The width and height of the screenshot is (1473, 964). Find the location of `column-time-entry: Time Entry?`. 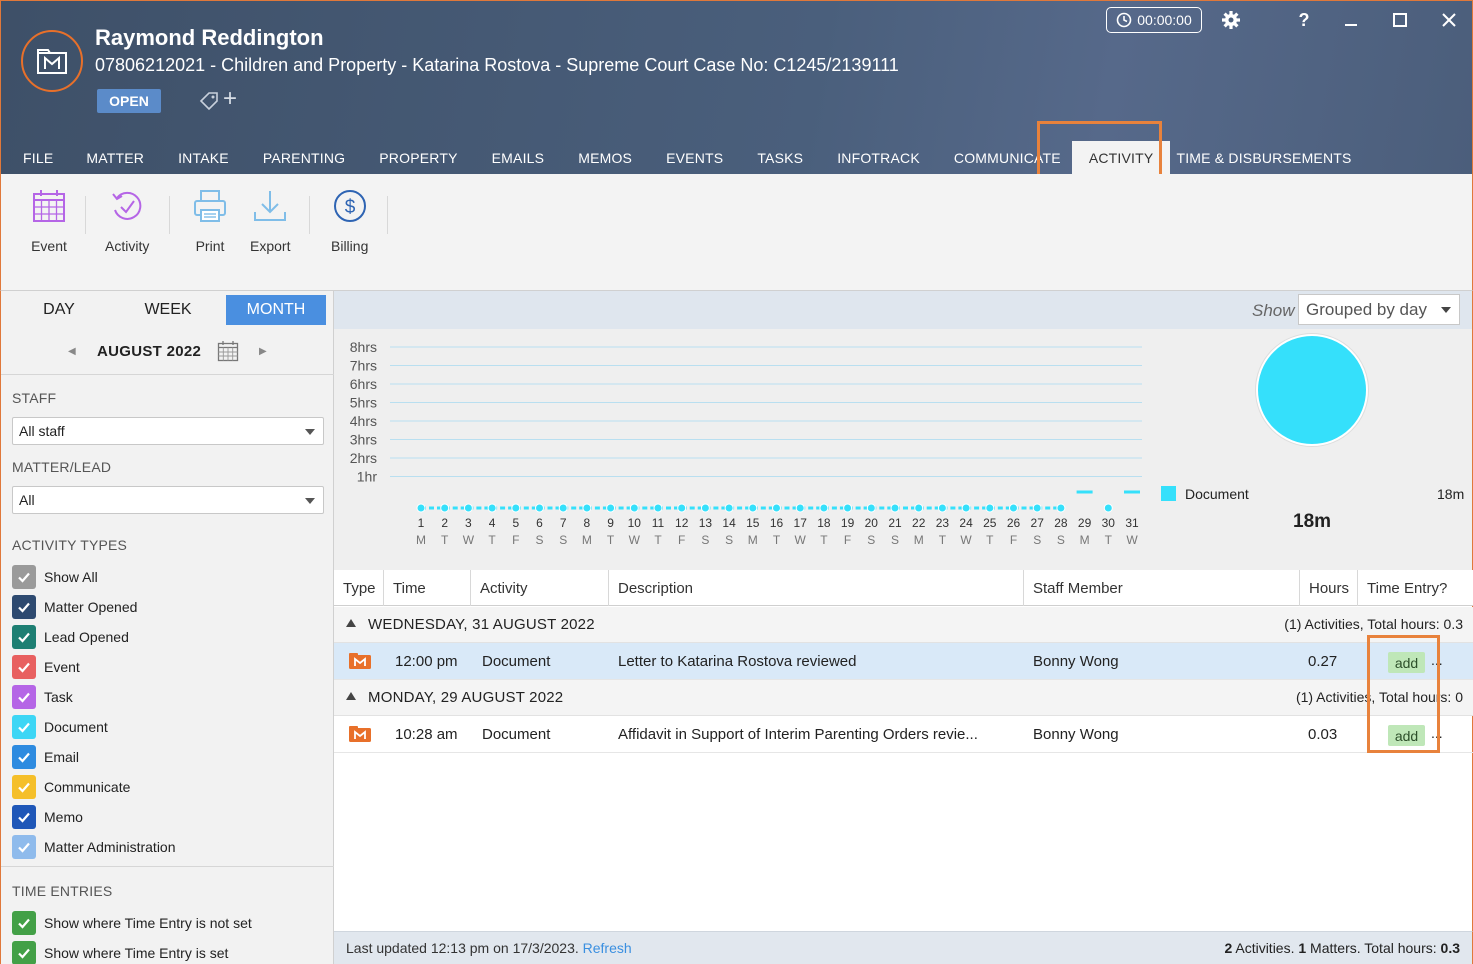

column-time-entry: Time Entry? is located at coordinates (1415, 588).